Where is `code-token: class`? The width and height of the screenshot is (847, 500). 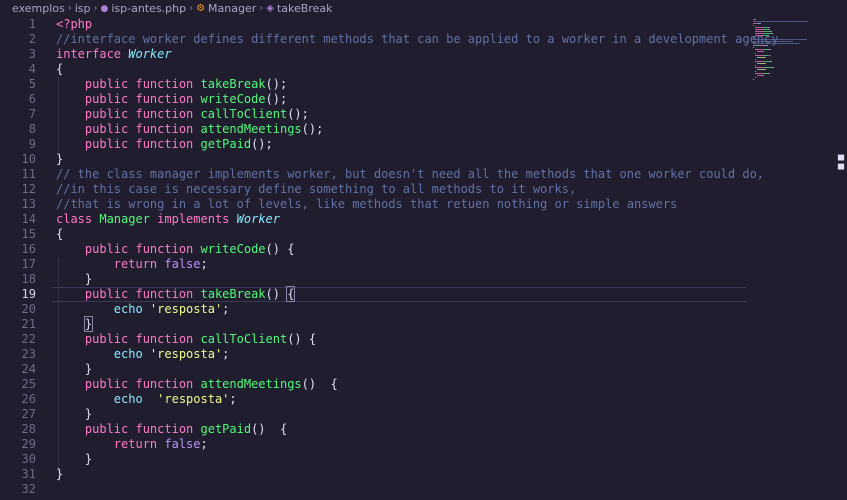
code-token: class is located at coordinates (78, 219).